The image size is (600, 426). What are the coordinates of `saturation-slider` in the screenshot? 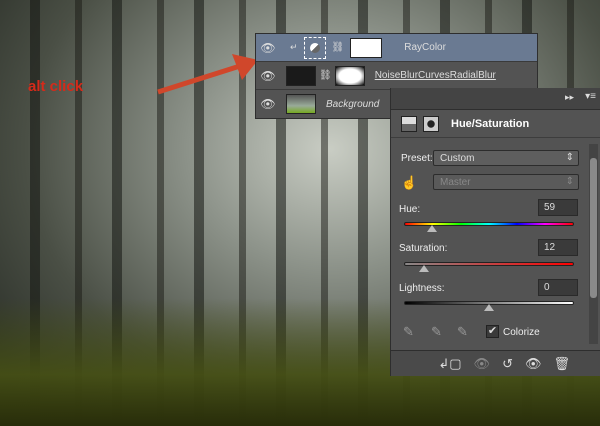 It's located at (489, 264).